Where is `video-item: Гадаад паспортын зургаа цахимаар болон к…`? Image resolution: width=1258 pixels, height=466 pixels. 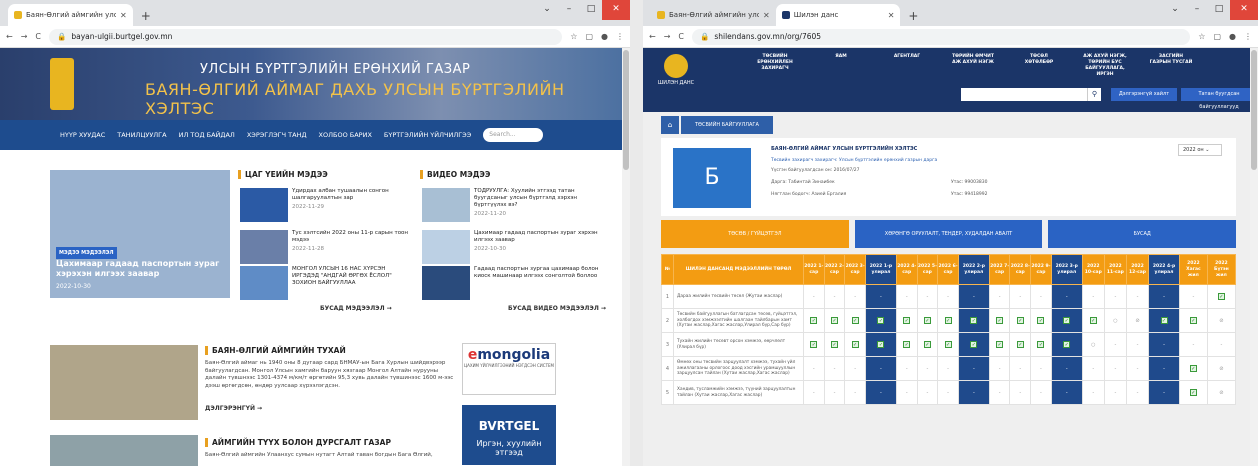 video-item: Гадаад паспортын зургаа цахимаар болон к… is located at coordinates (512, 283).